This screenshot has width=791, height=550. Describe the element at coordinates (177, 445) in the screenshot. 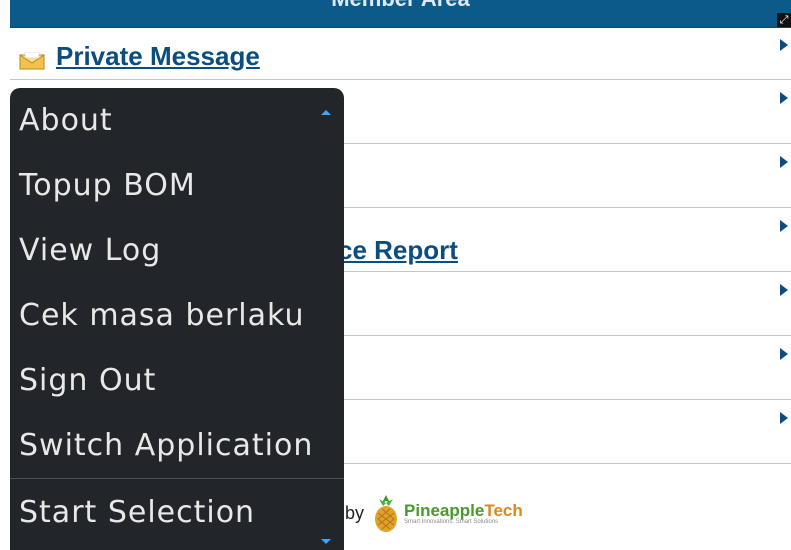

I see `menu-item-switch-application: Switch Application` at that location.